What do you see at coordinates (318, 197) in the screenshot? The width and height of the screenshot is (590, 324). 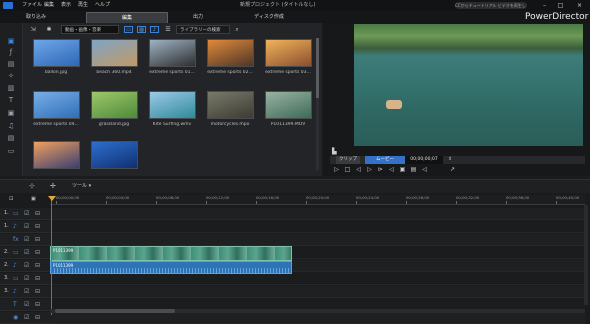 I see `ruler-tick-label: 00;00;20;00` at bounding box center [318, 197].